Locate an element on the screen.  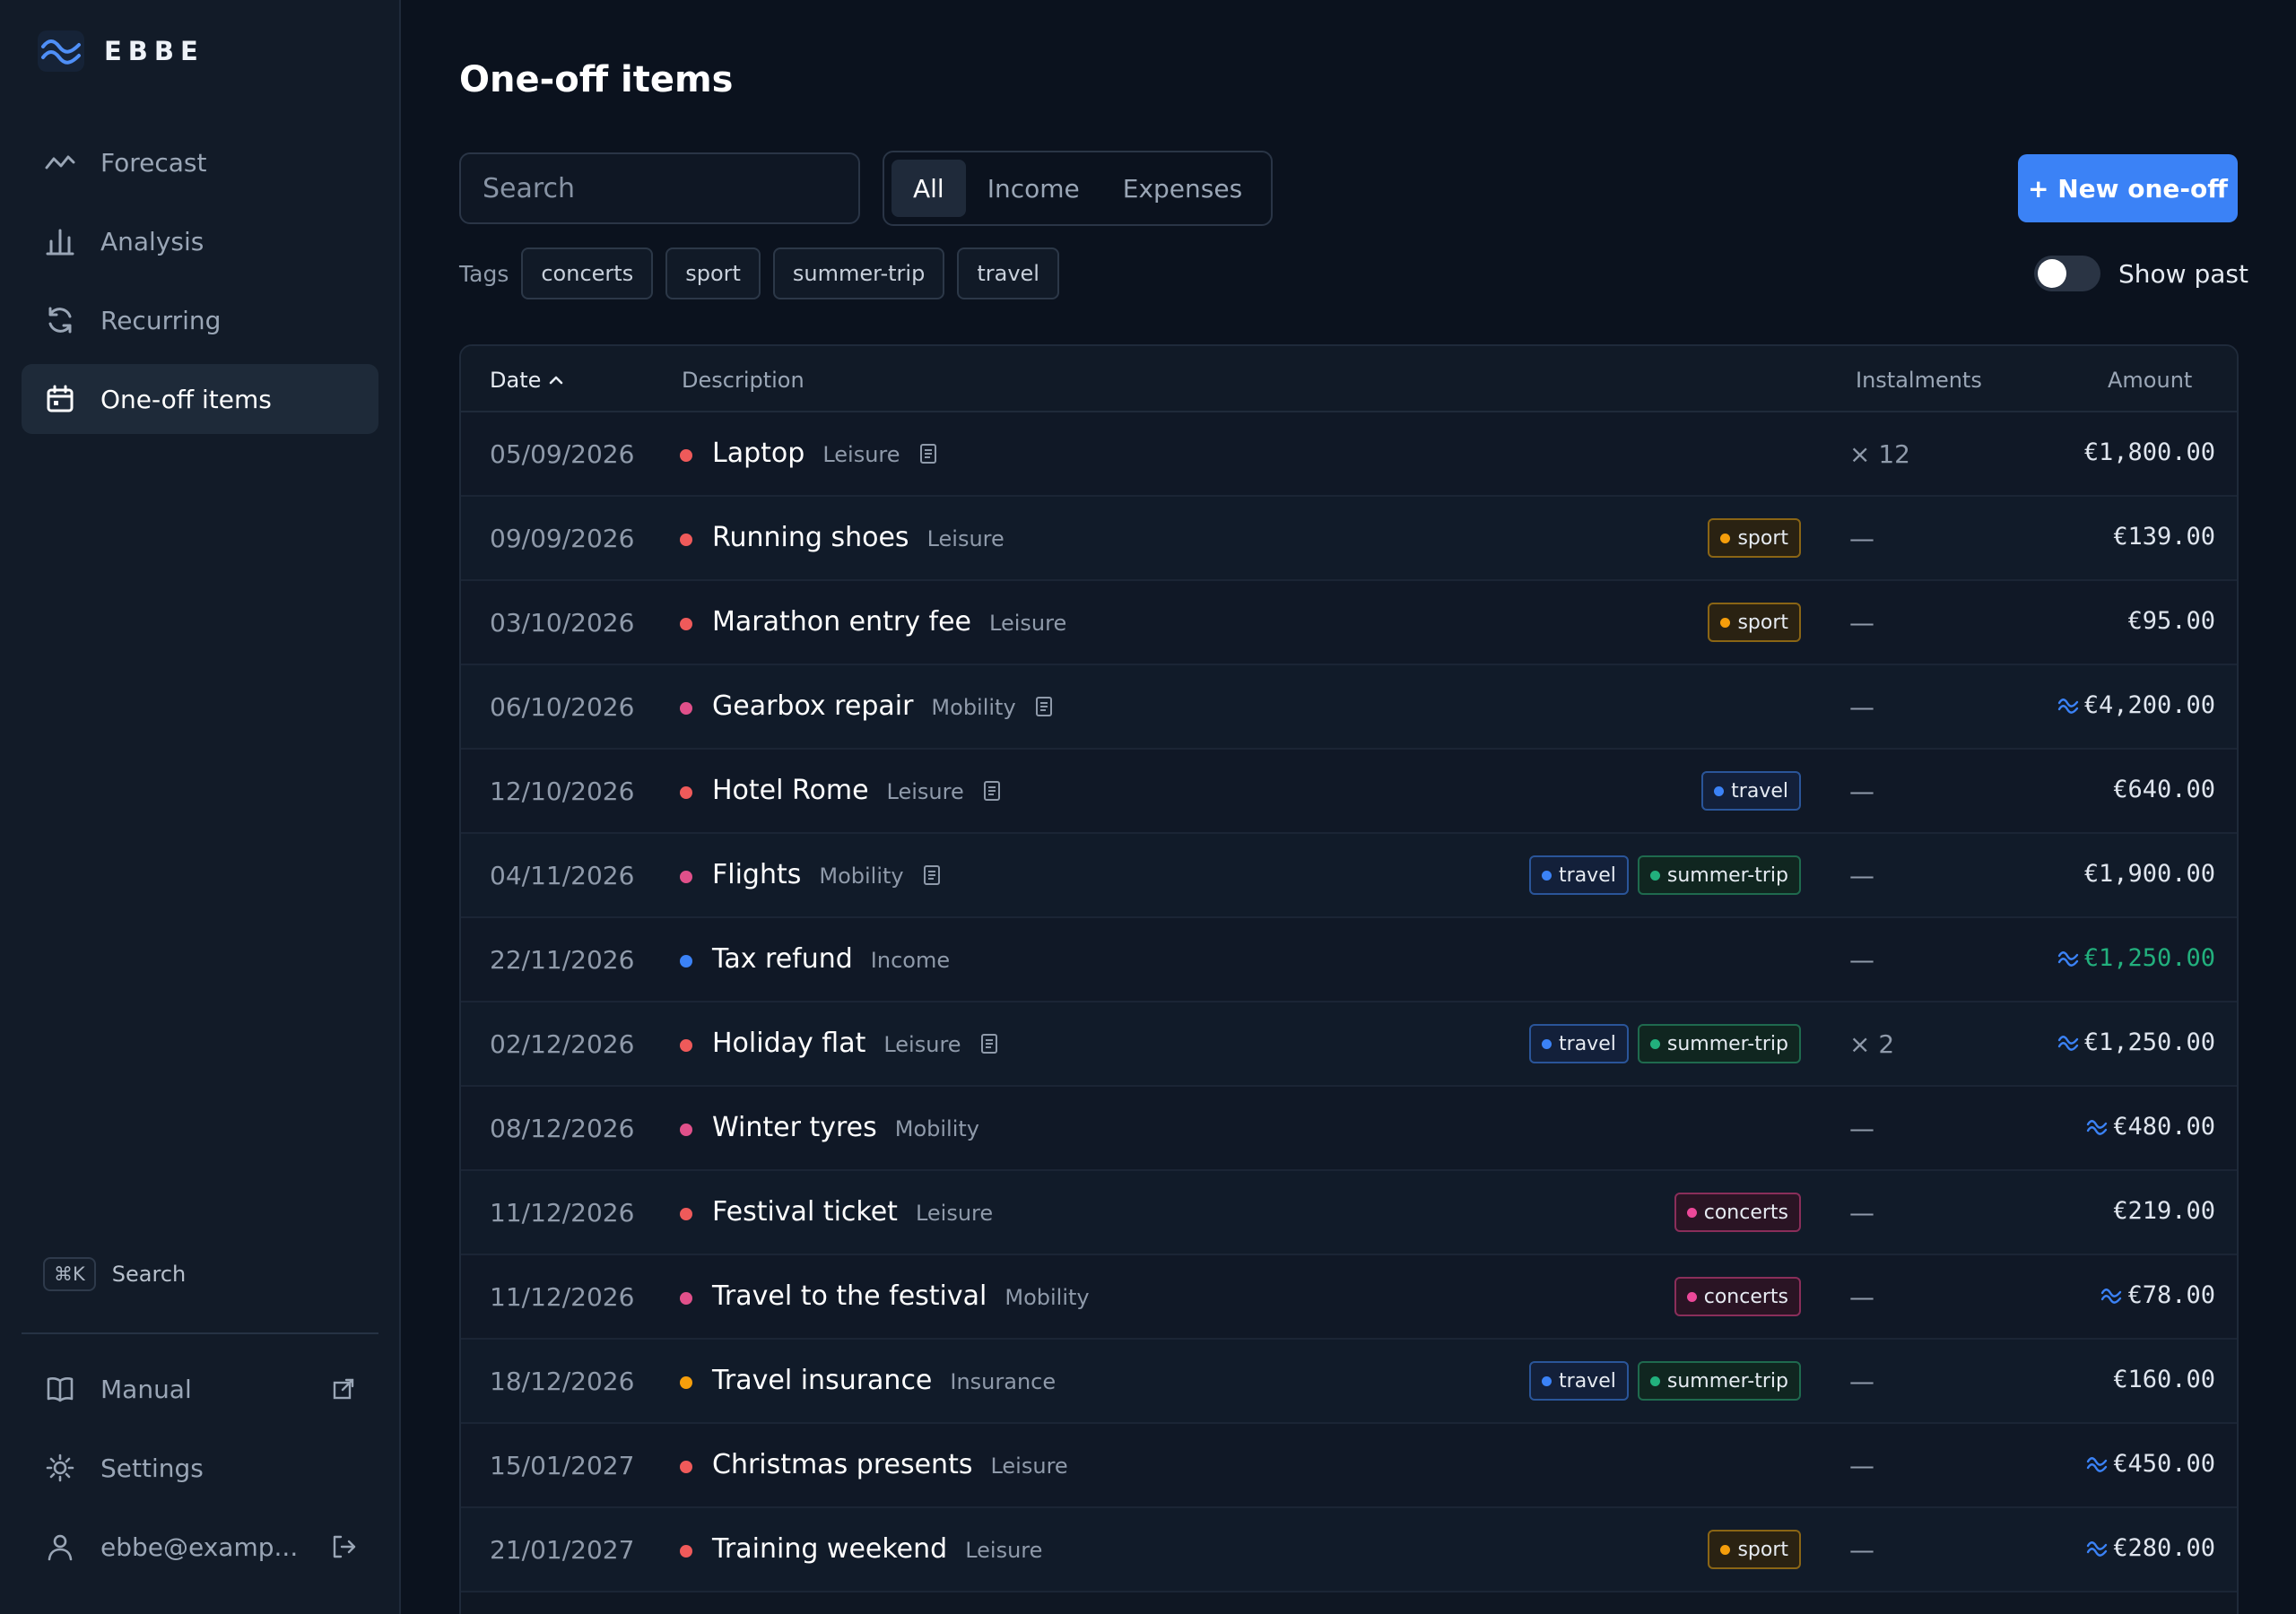
settings-link: Settings is located at coordinates (200, 1468).